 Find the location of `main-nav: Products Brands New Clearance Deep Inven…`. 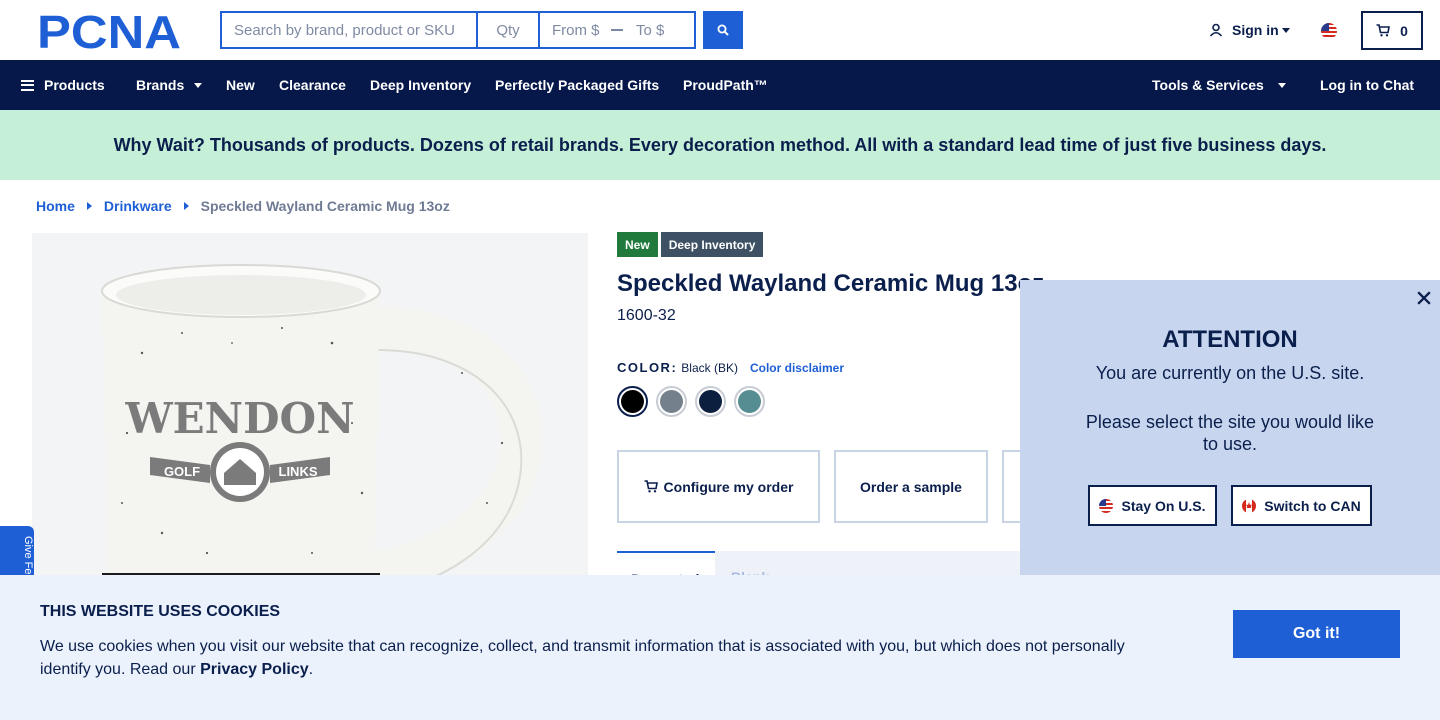

main-nav: Products Brands New Clearance Deep Inven… is located at coordinates (720, 85).